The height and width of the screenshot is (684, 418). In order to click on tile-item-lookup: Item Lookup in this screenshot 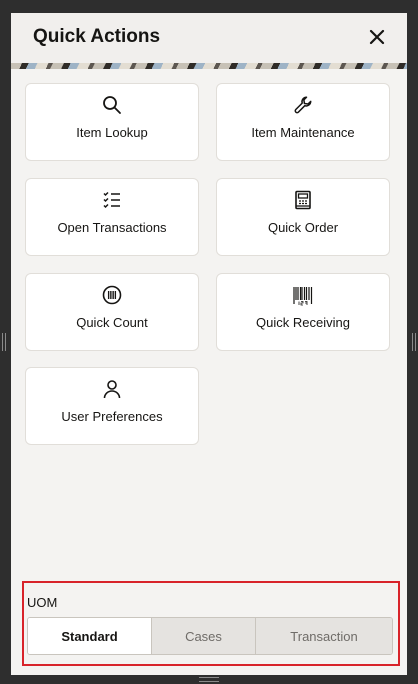, I will do `click(112, 122)`.